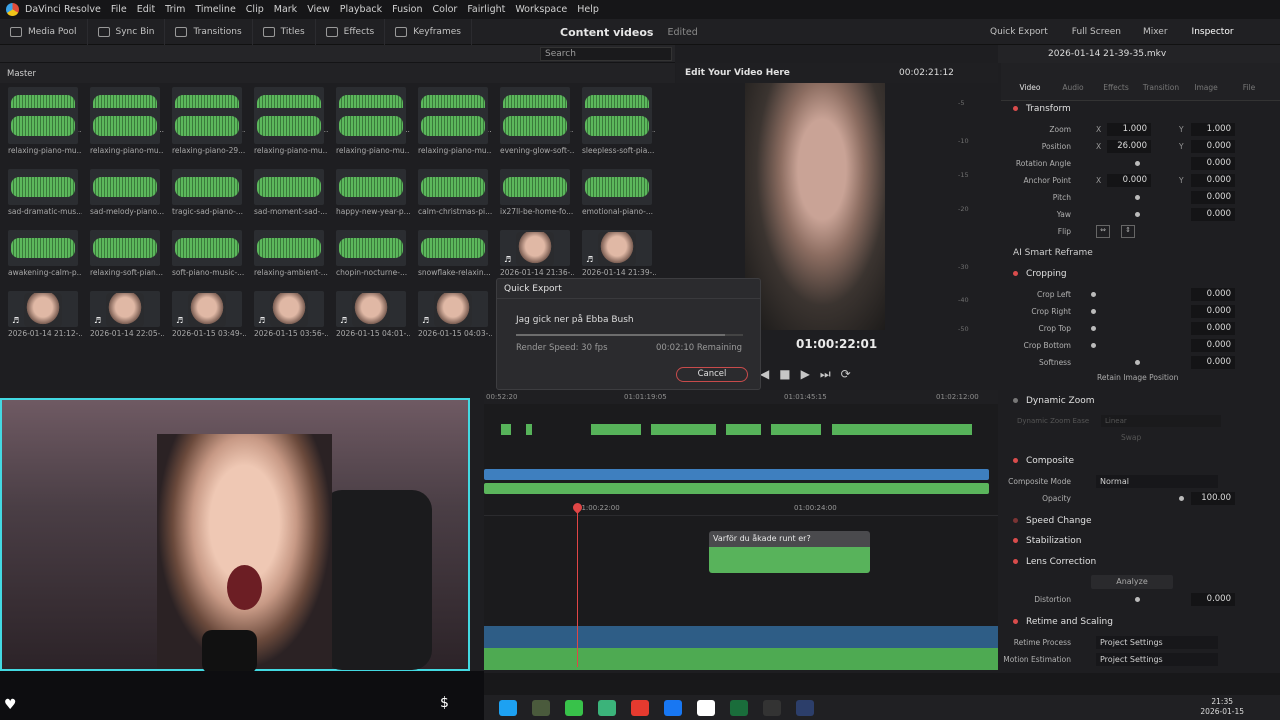 The height and width of the screenshot is (720, 1280). Describe the element at coordinates (1249, 87) in the screenshot. I see `tab-file: File` at that location.